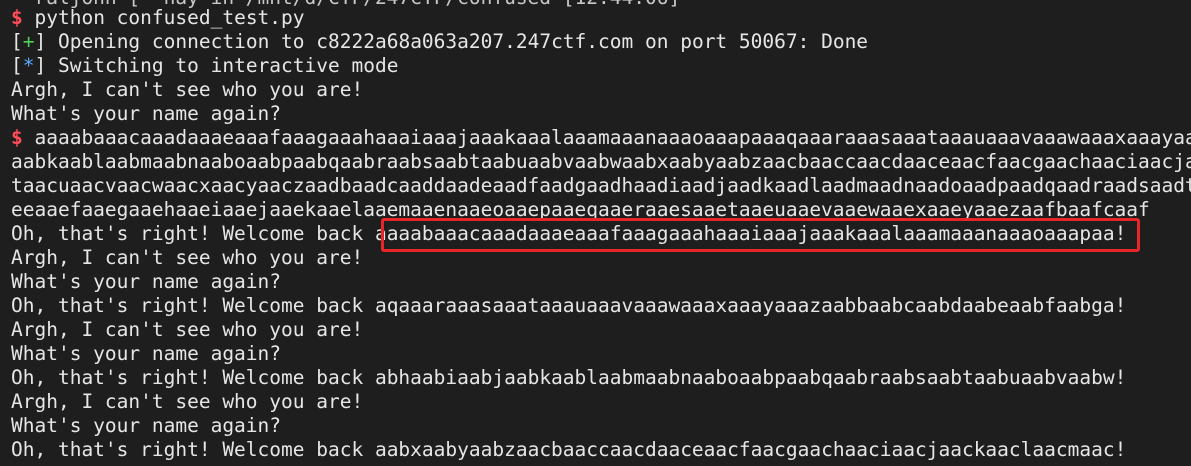  I want to click on output-name-again-1: What's your name again?, so click(146, 113).